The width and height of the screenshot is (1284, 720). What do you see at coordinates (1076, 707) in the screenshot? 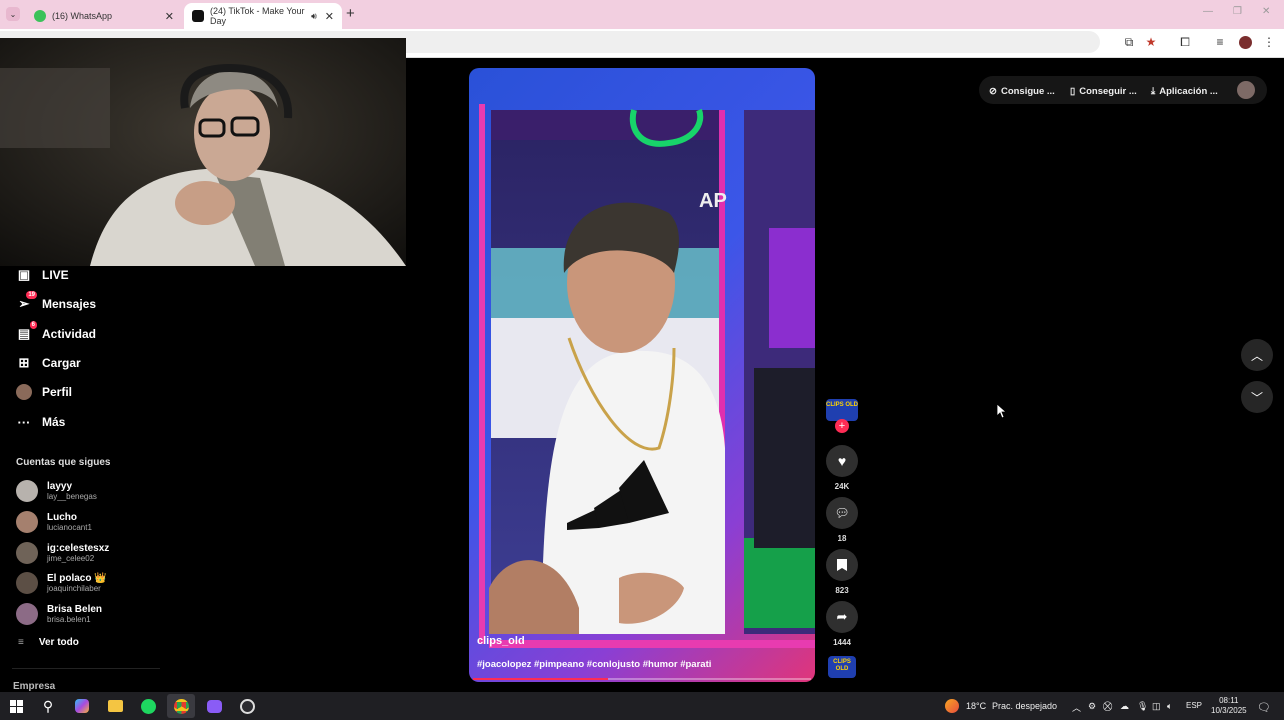
I see `tray-expand-icon: ︿` at bounding box center [1076, 707].